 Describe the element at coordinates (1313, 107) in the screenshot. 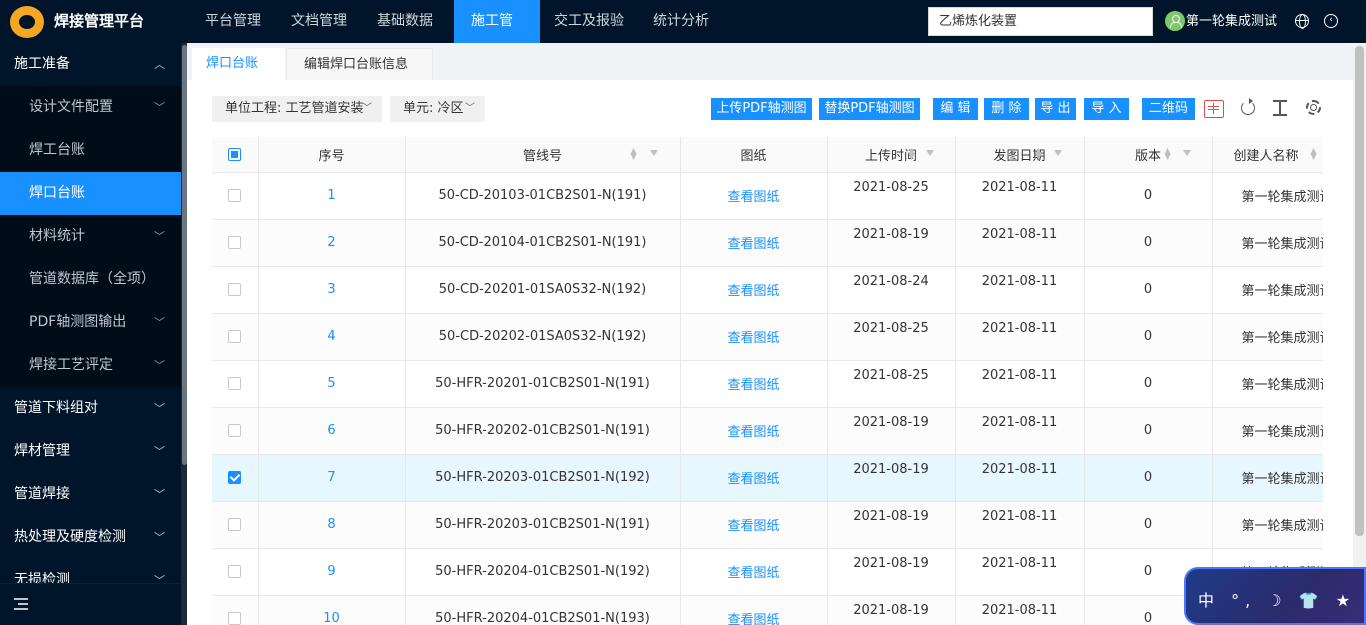

I see `gear-icon` at that location.